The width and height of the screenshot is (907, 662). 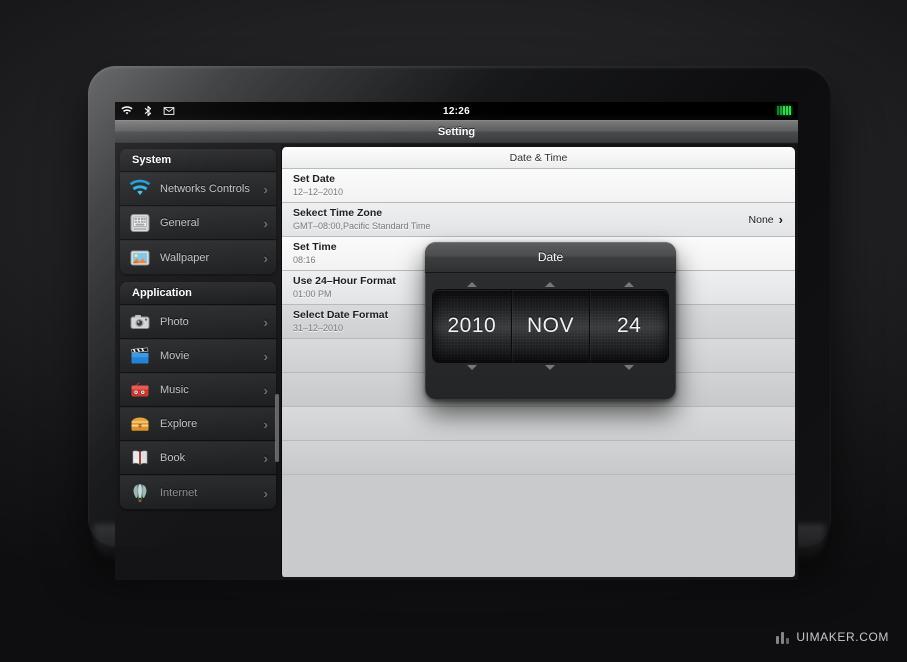 I want to click on clapperboard-icon, so click(x=140, y=356).